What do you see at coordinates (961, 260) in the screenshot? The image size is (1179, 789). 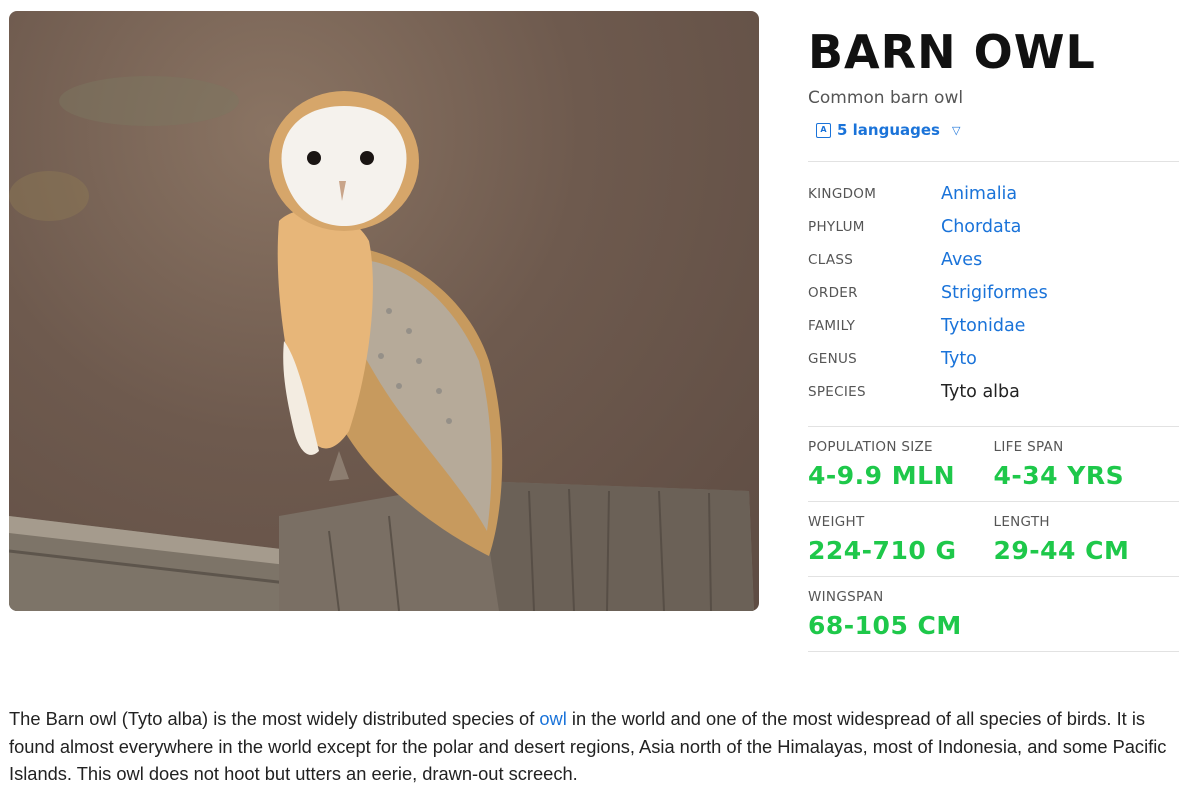 I see `taxonomy-link-class: Aves` at bounding box center [961, 260].